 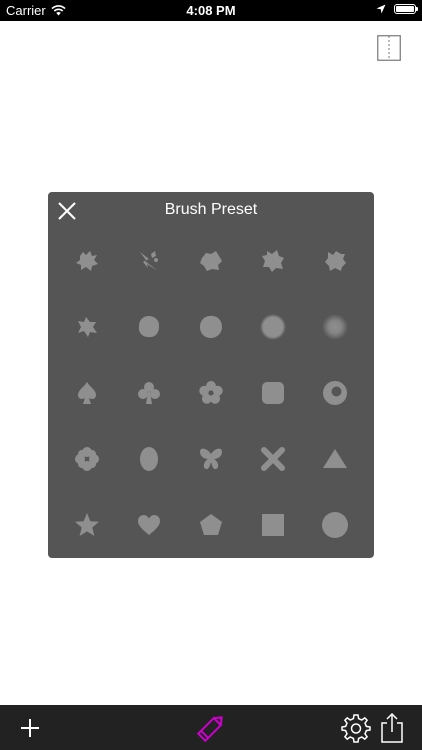 I want to click on club-icon, so click(x=149, y=393).